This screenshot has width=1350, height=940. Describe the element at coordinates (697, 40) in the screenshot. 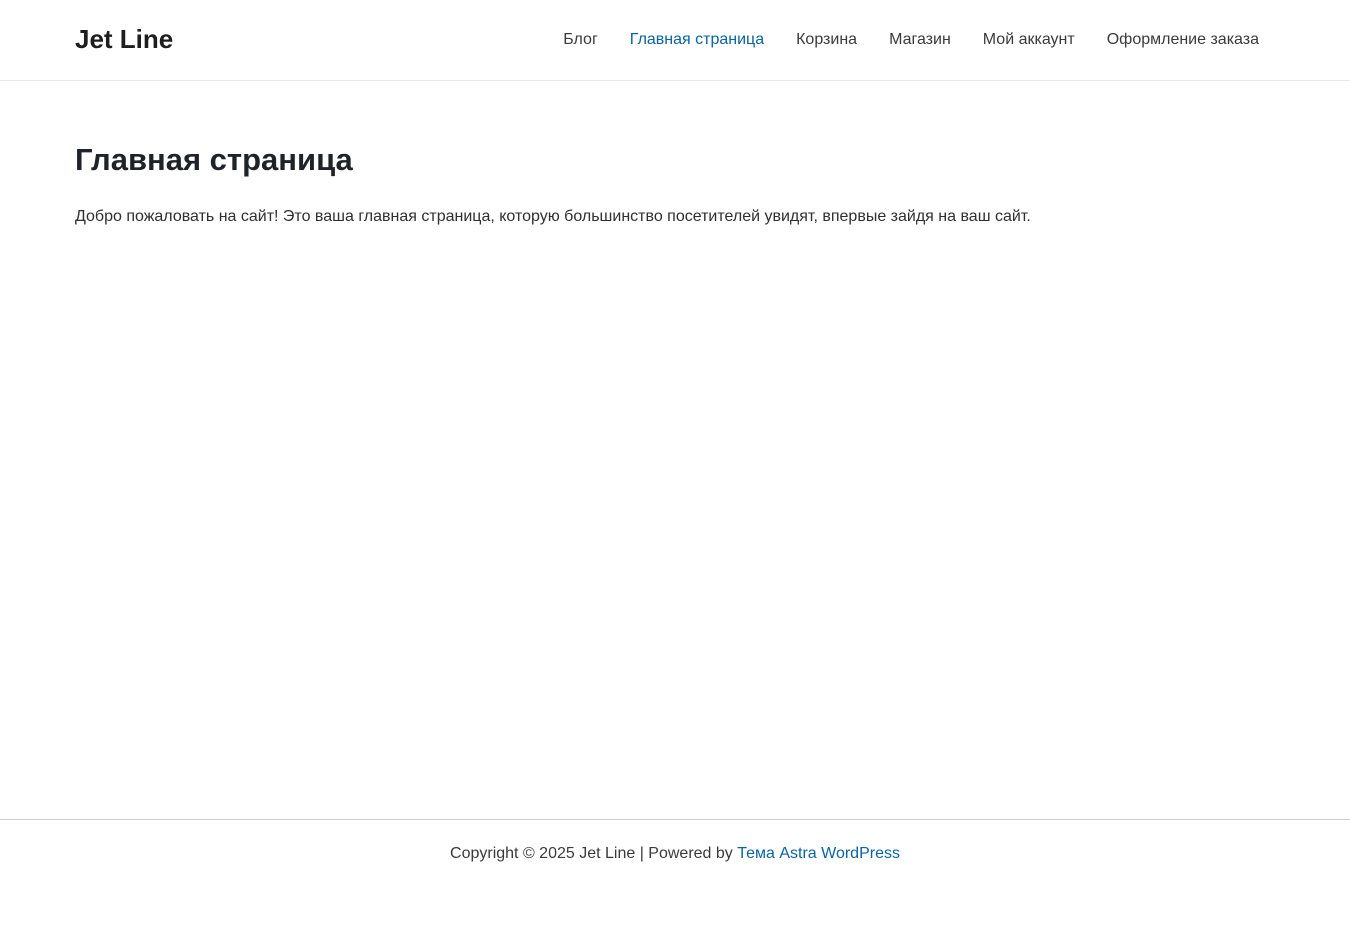

I see `nav-item-home: Главная страница` at that location.